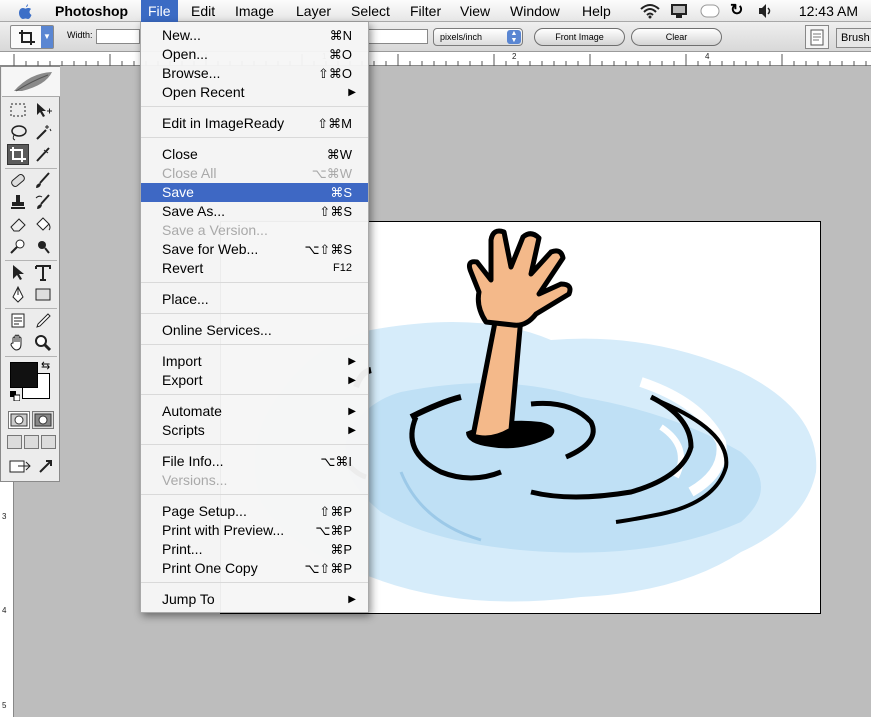 This screenshot has width=871, height=717. I want to click on clear-button: Clear, so click(676, 37).